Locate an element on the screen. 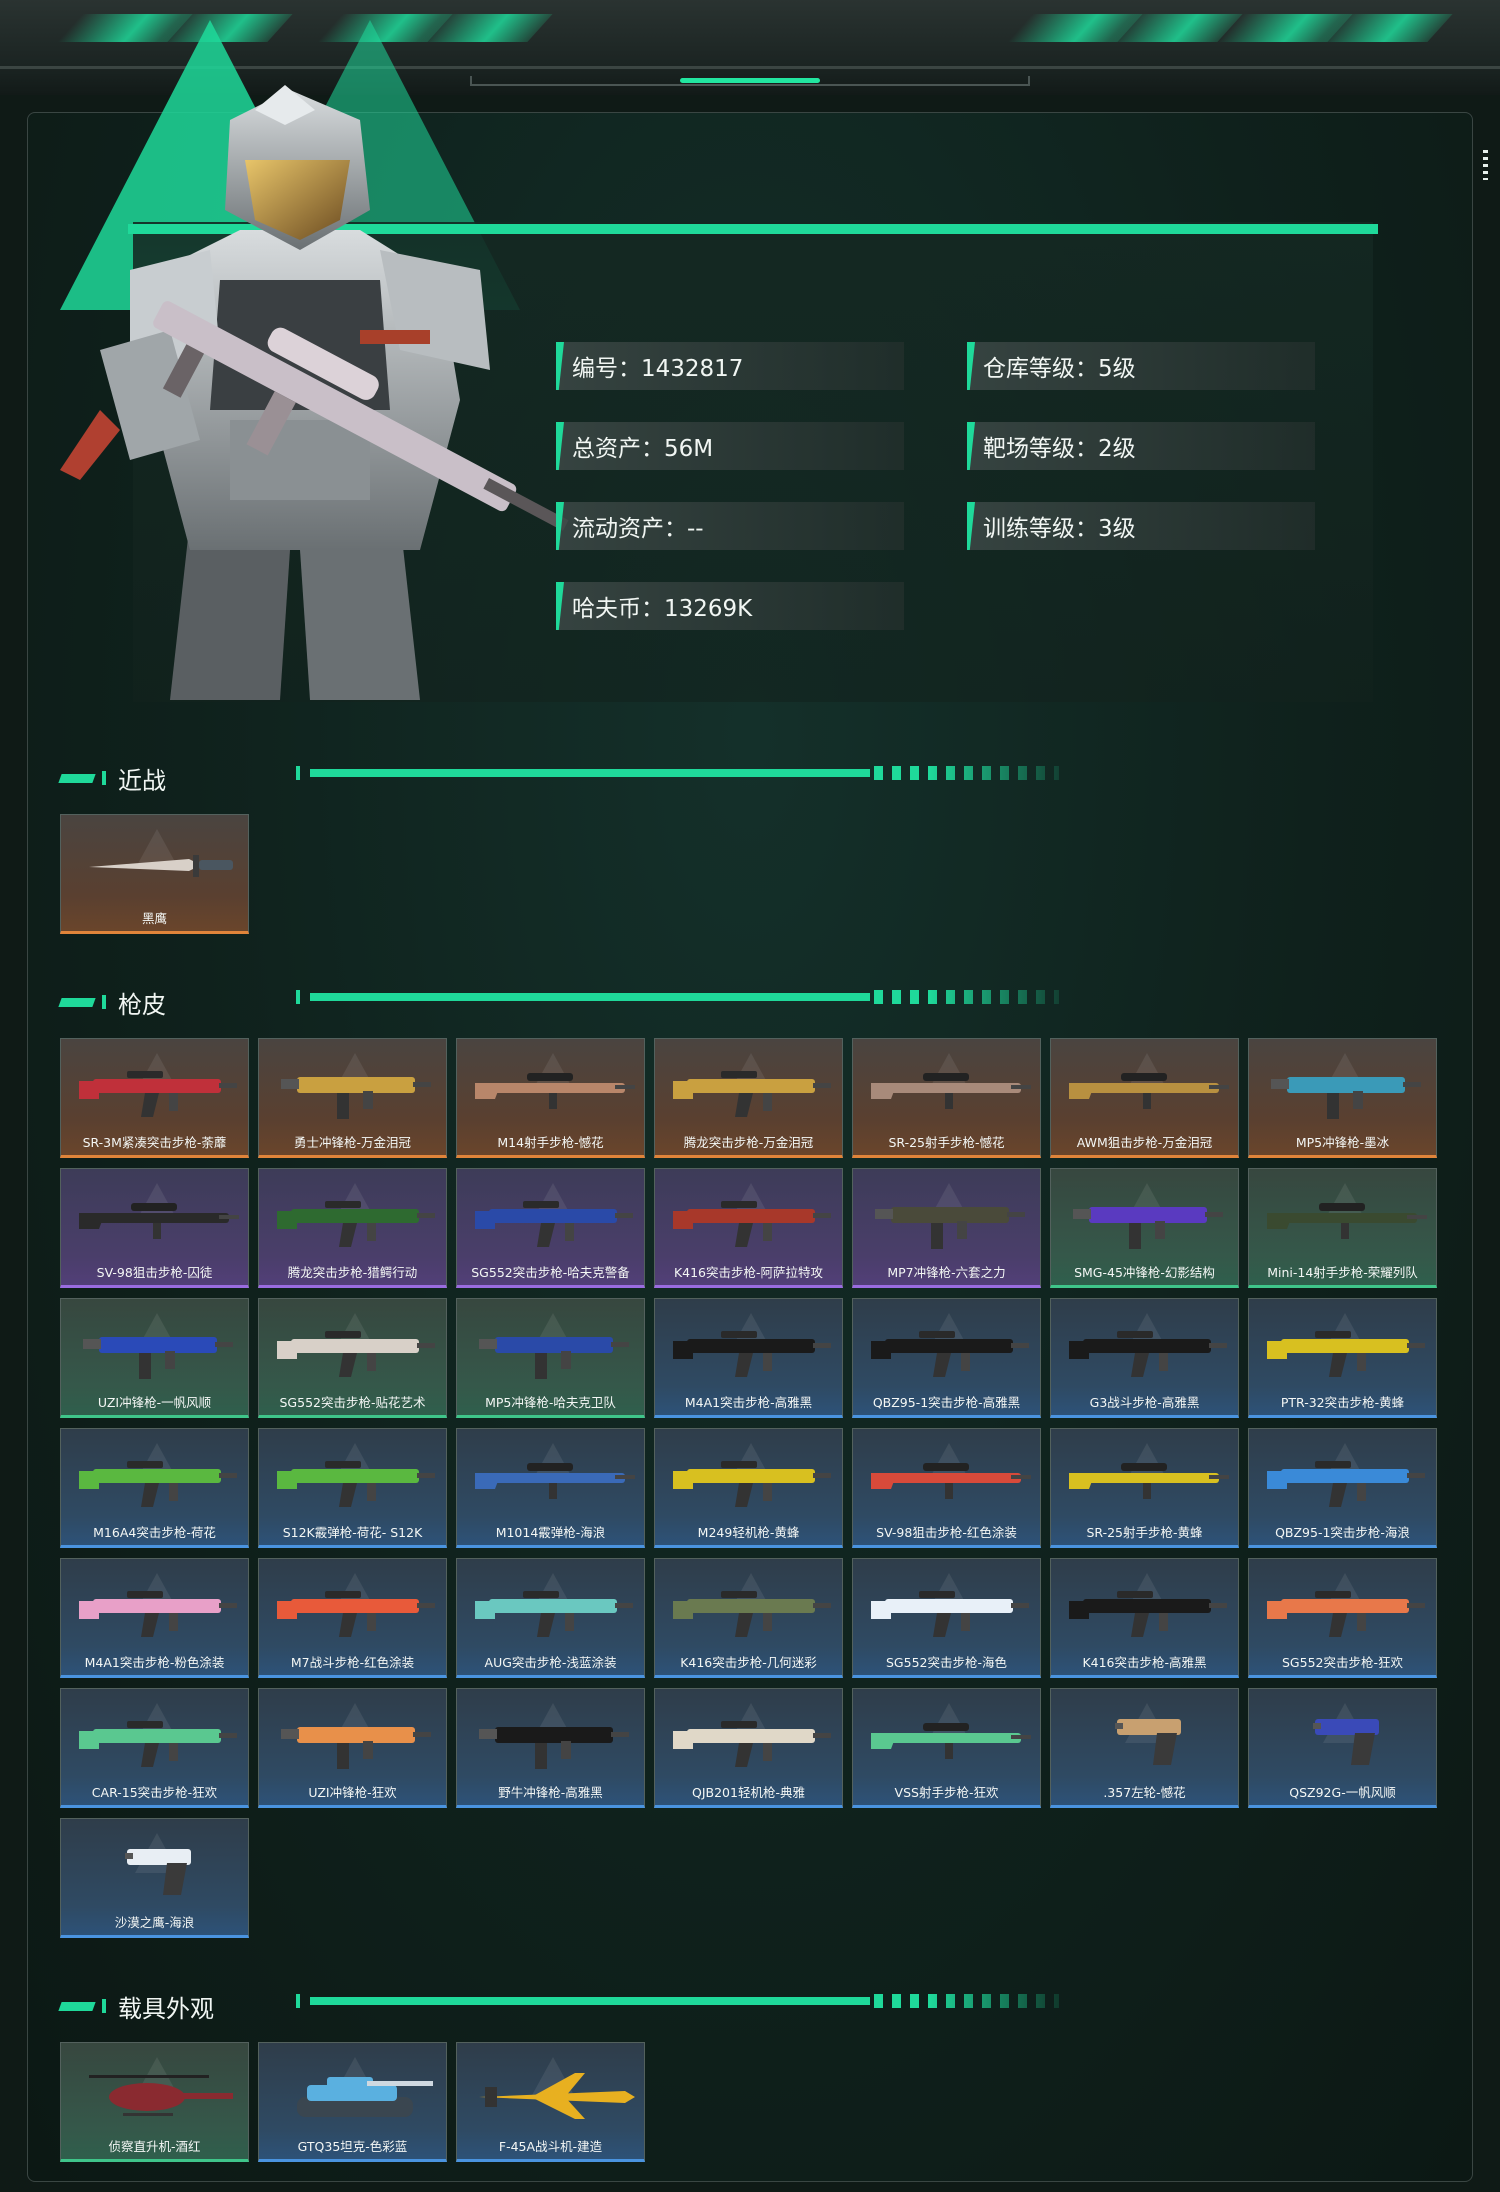 The width and height of the screenshot is (1500, 2192). item-card: SG552突击步枪-贴花艺术 is located at coordinates (352, 1358).